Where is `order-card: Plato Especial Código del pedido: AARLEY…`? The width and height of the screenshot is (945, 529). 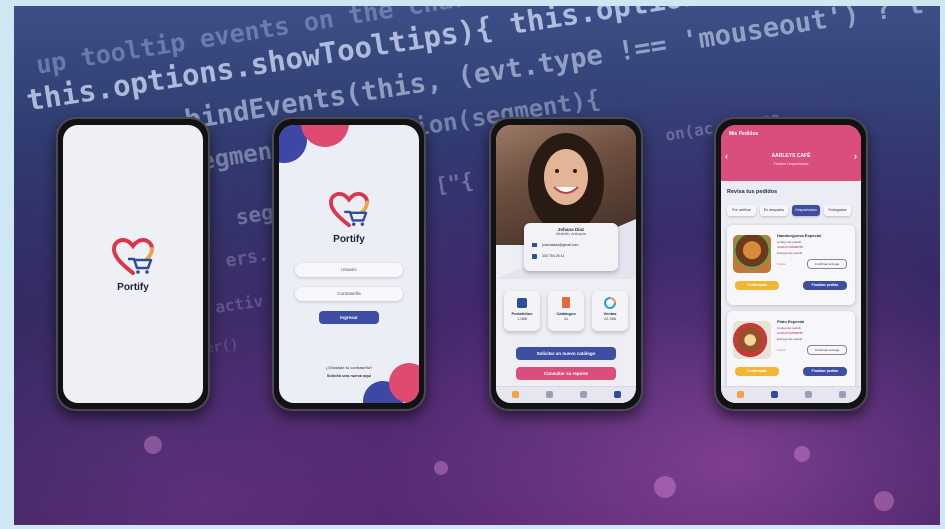 order-card: Plato Especial Código del pedido: AARLEY… is located at coordinates (791, 351).